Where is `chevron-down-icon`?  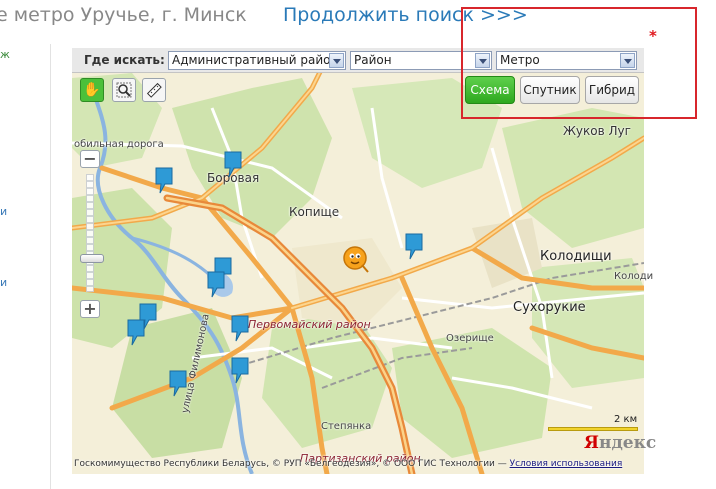 chevron-down-icon is located at coordinates (336, 60).